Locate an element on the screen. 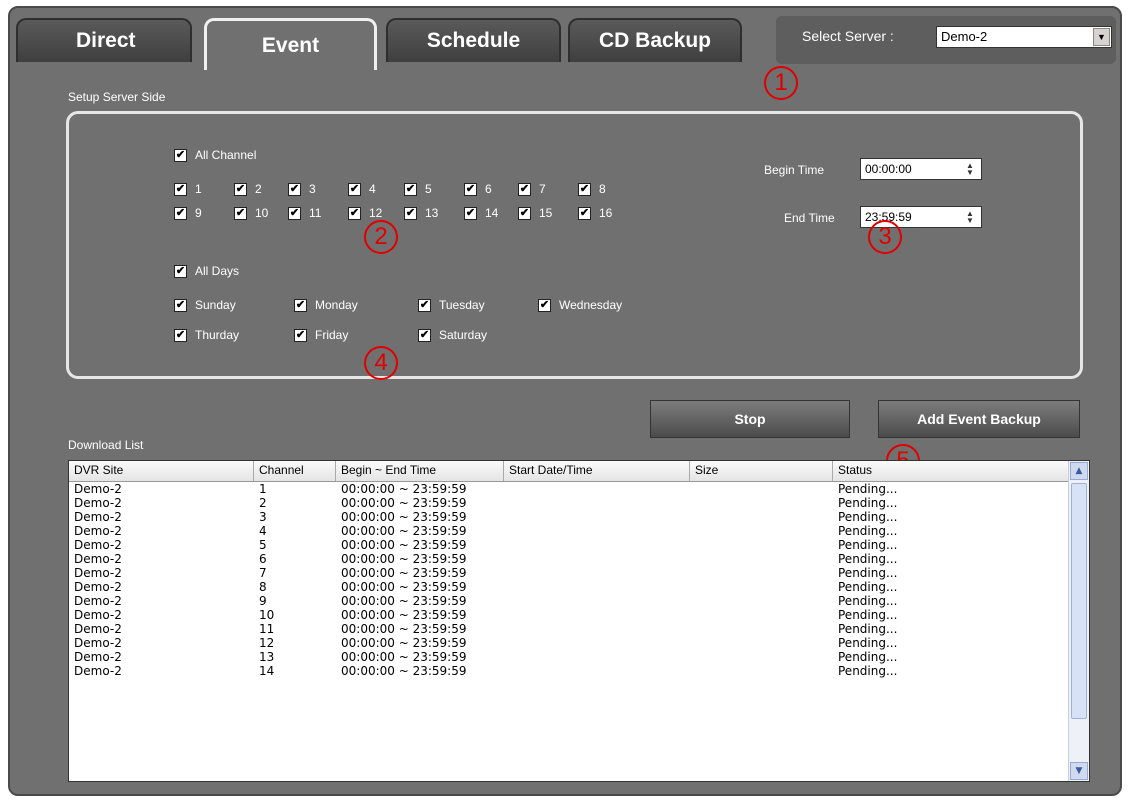  column-header-dvr-site: DVR Site is located at coordinates (161, 471).